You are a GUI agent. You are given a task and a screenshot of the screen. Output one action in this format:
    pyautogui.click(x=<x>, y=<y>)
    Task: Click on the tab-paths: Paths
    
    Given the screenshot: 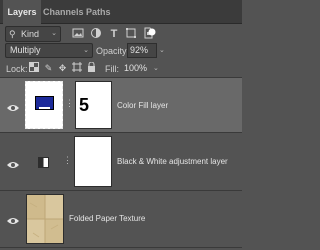 What is the action you would take?
    pyautogui.click(x=101, y=12)
    